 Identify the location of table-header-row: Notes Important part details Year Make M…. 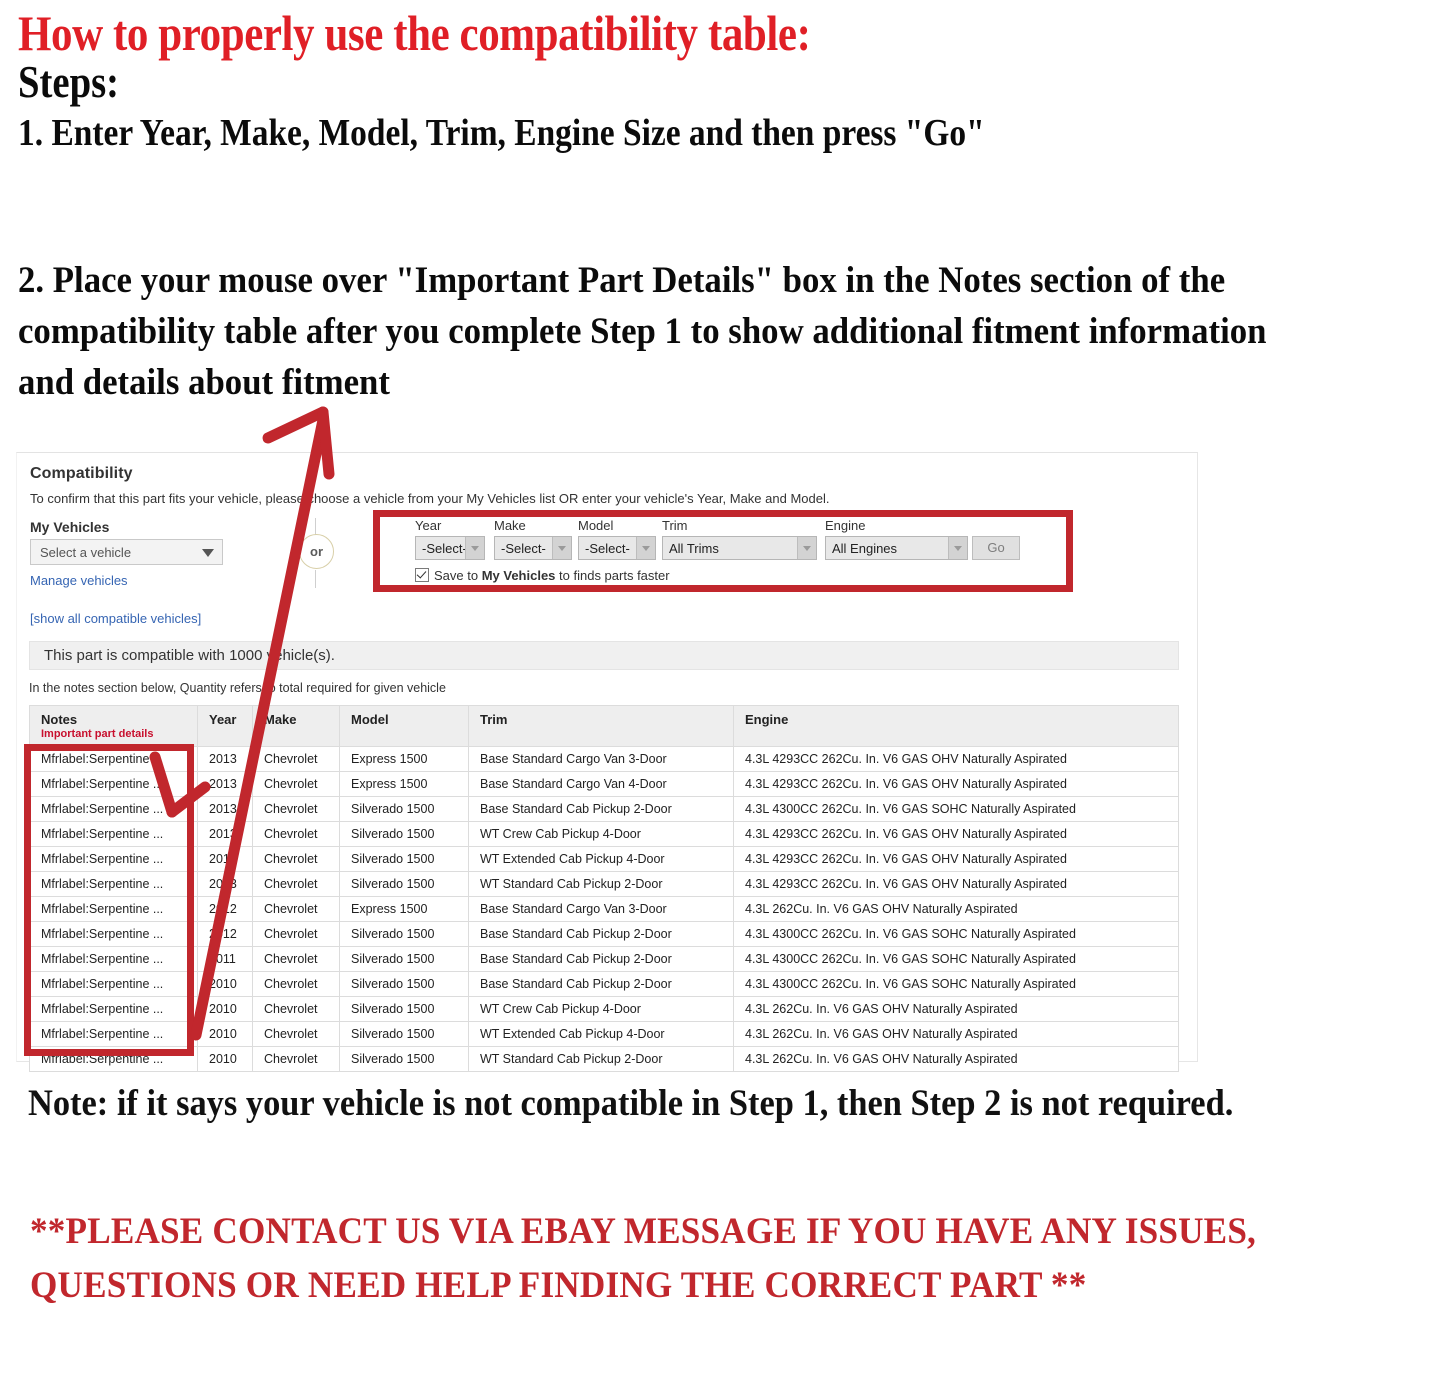
(604, 726).